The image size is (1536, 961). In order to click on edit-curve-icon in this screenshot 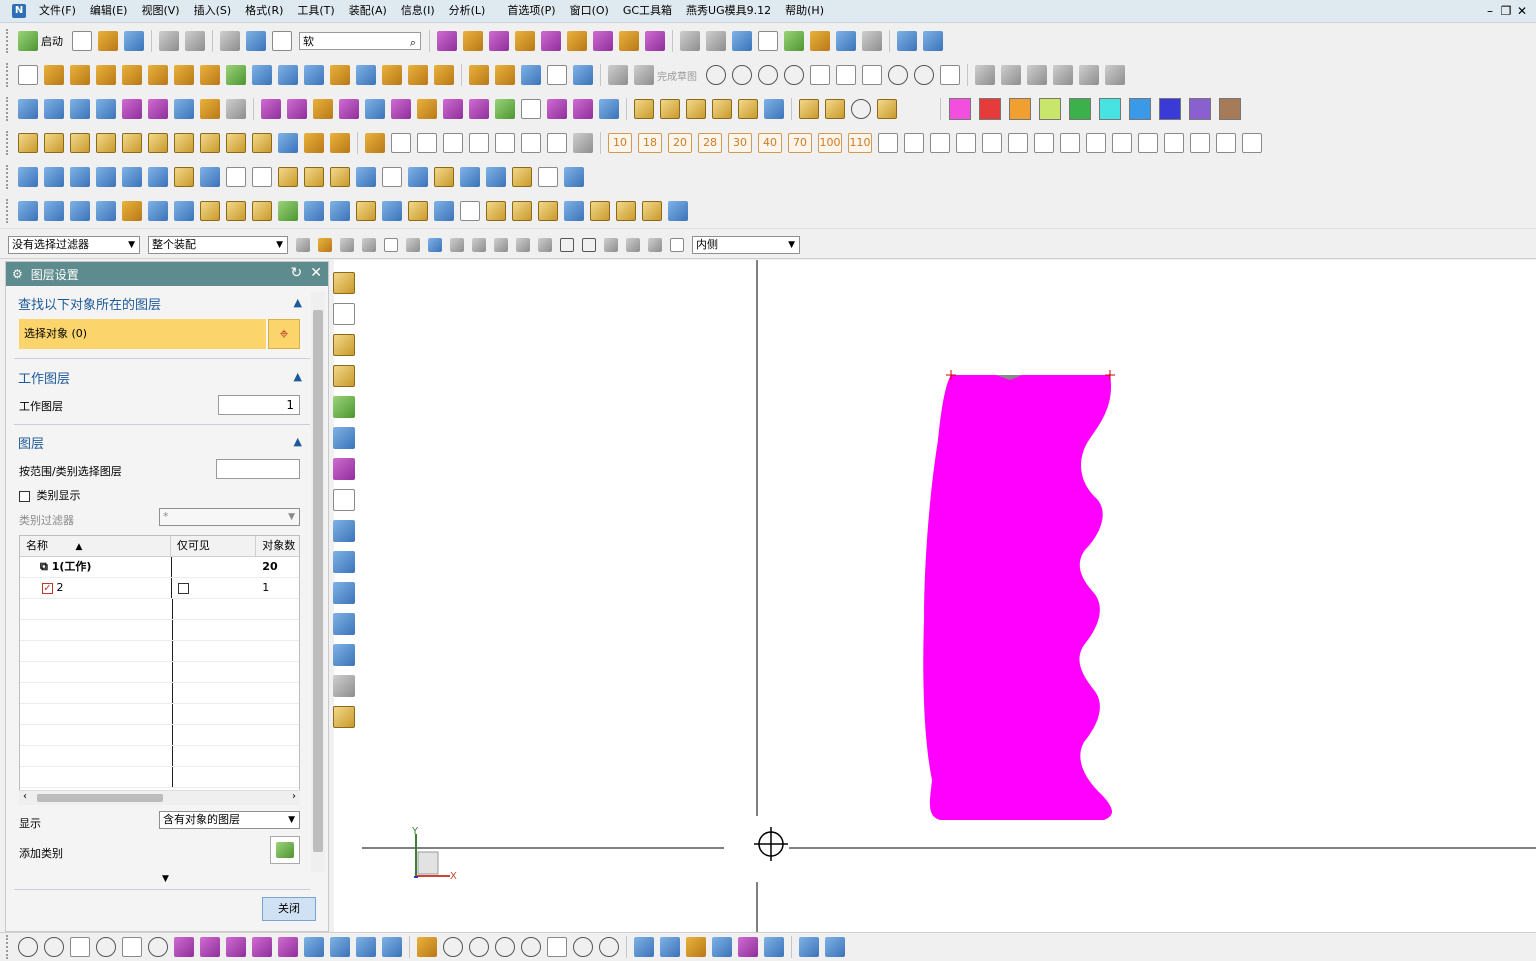, I will do `click(427, 947)`.